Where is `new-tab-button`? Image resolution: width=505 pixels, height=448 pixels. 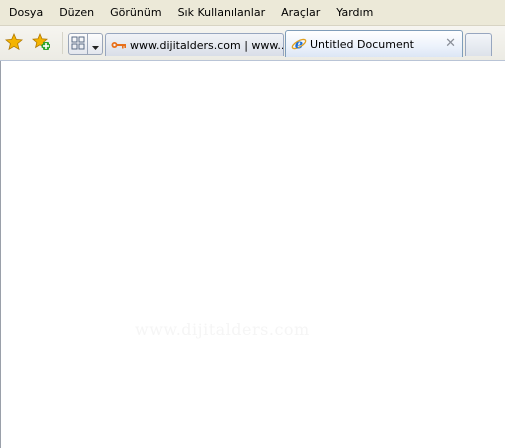
new-tab-button is located at coordinates (478, 44).